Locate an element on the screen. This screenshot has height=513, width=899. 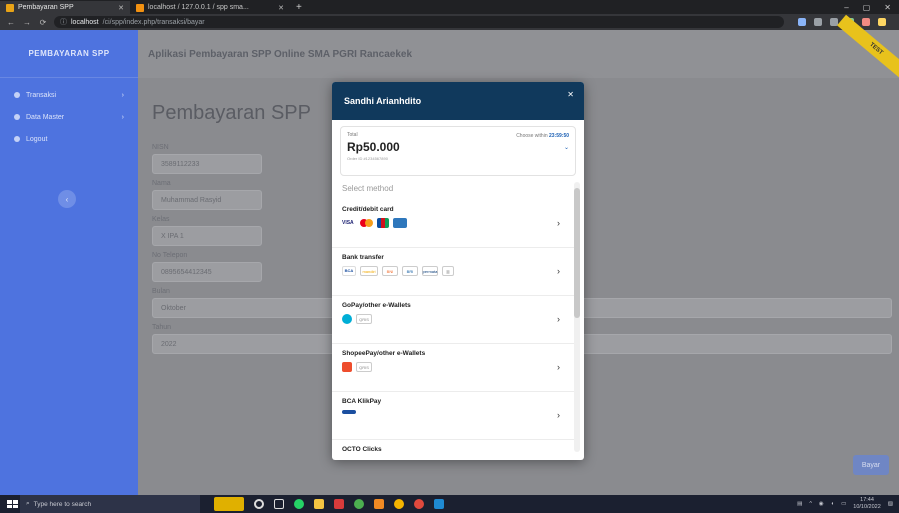
search-circle-icon is located at coordinates (259, 504).